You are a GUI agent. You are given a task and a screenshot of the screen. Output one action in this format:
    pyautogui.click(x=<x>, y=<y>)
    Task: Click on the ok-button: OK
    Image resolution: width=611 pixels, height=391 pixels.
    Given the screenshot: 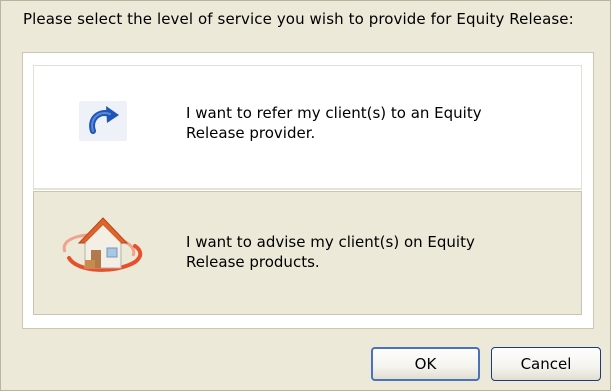 What is the action you would take?
    pyautogui.click(x=425, y=364)
    